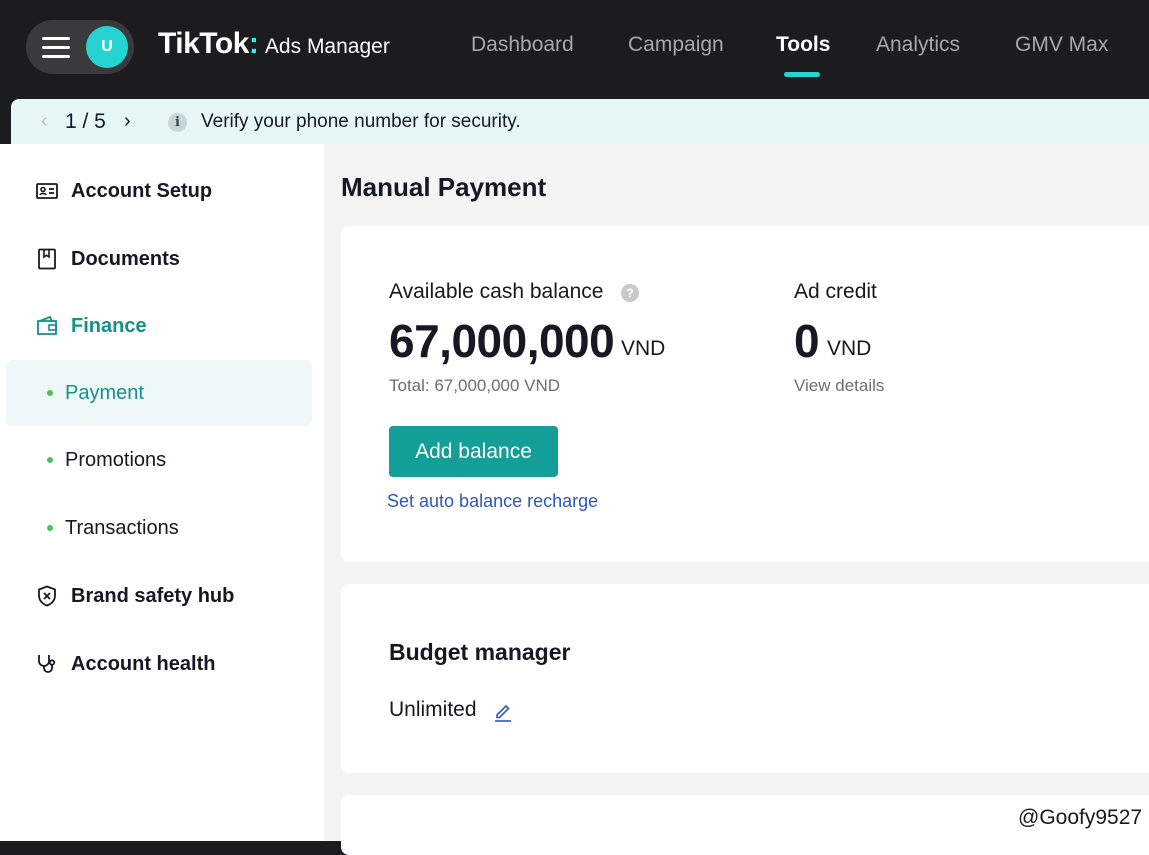  What do you see at coordinates (802, 74) in the screenshot?
I see `active-tab-indicator` at bounding box center [802, 74].